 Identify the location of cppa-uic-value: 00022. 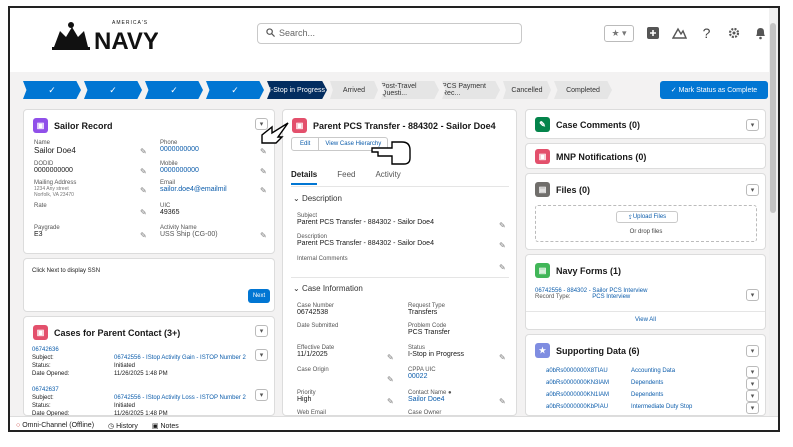
(422, 376).